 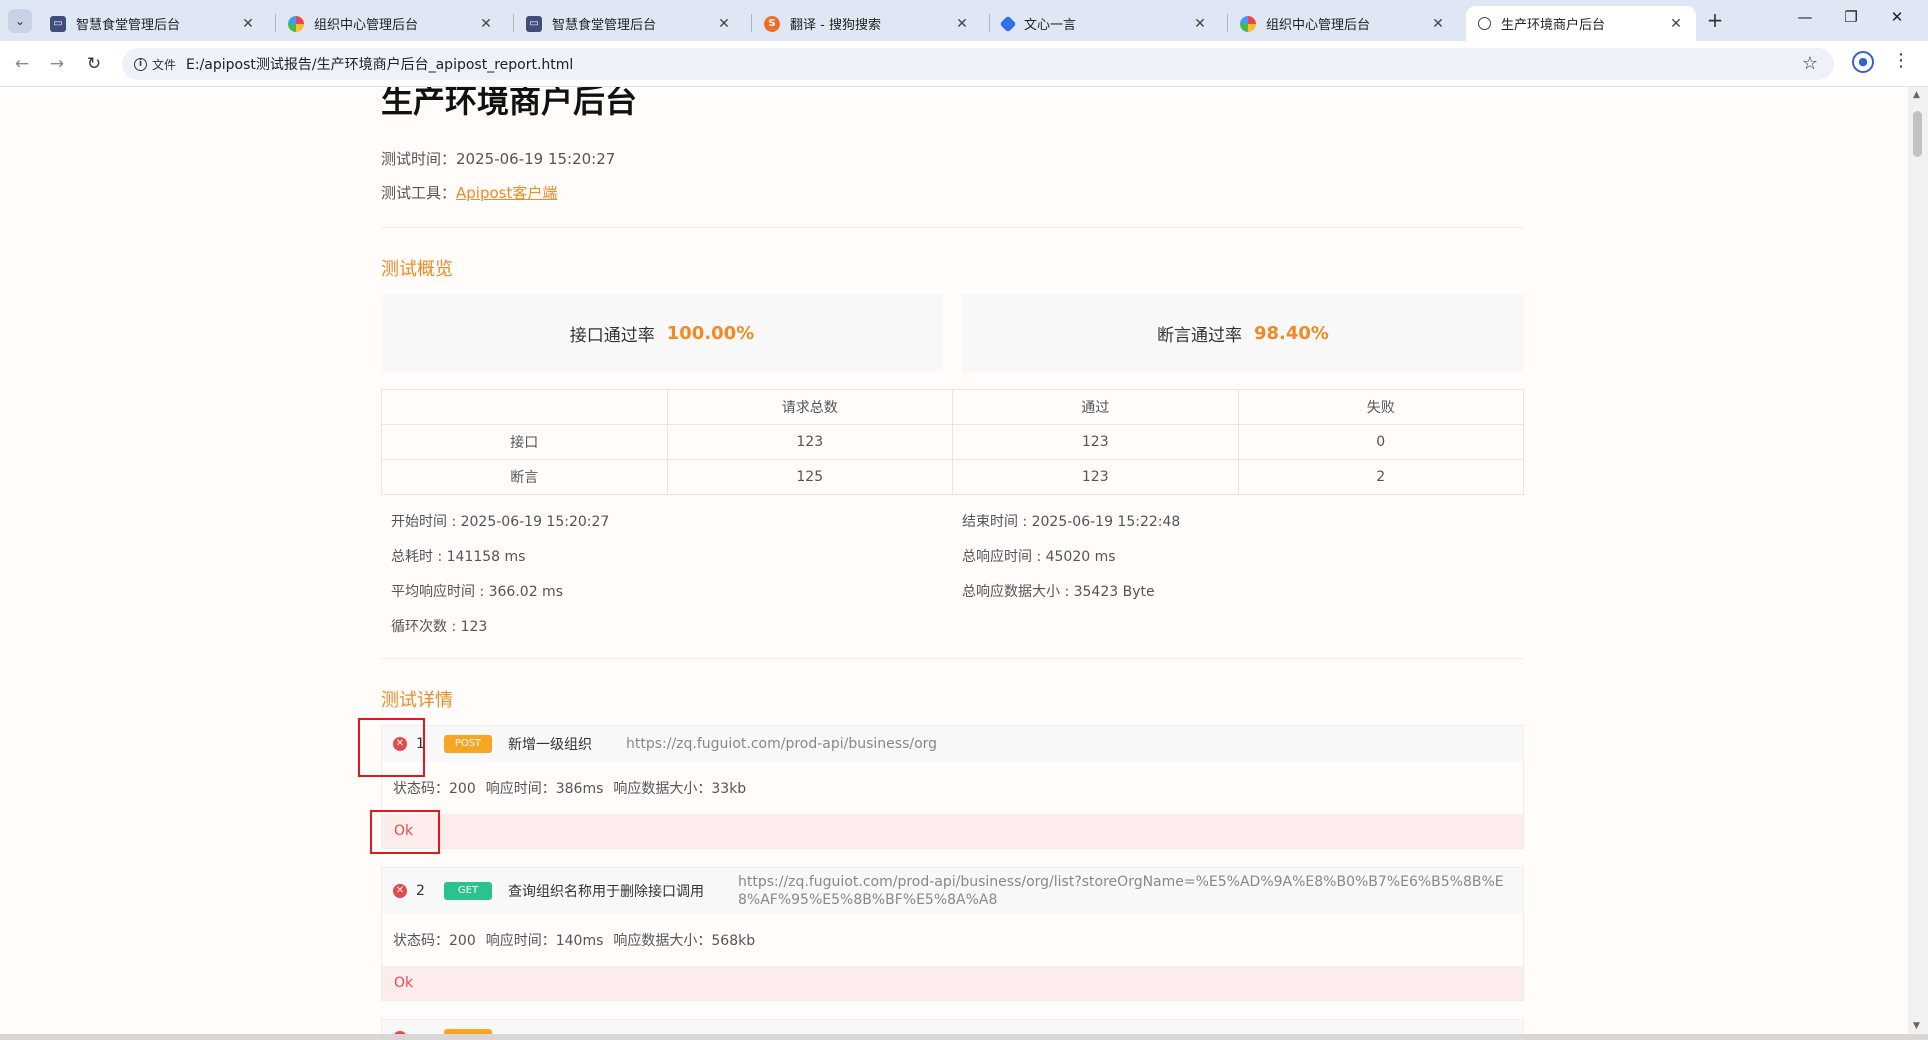 What do you see at coordinates (417, 700) in the screenshot?
I see `details-section-title: 测试详情` at bounding box center [417, 700].